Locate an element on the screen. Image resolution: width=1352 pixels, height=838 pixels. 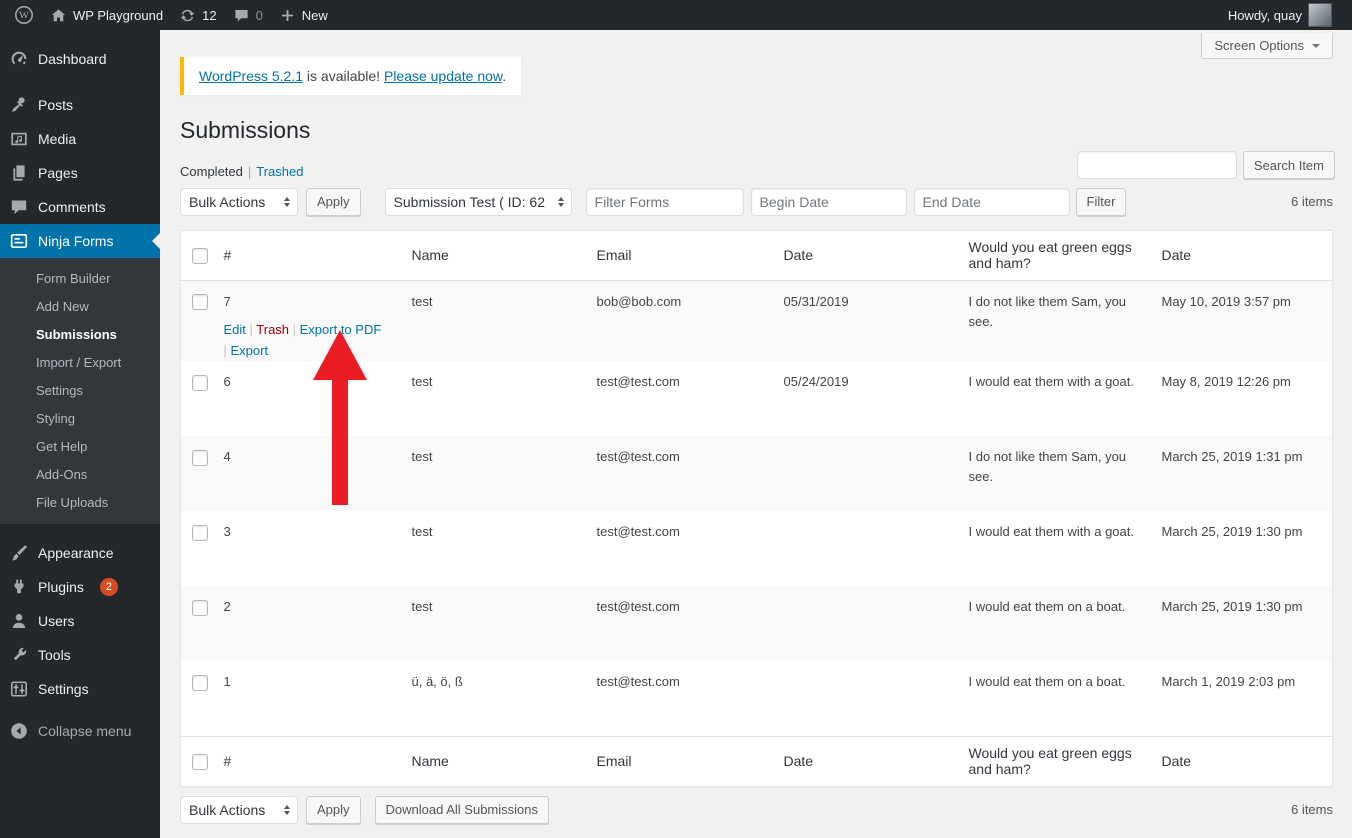
submenu-item-styling: Styling is located at coordinates (80, 418).